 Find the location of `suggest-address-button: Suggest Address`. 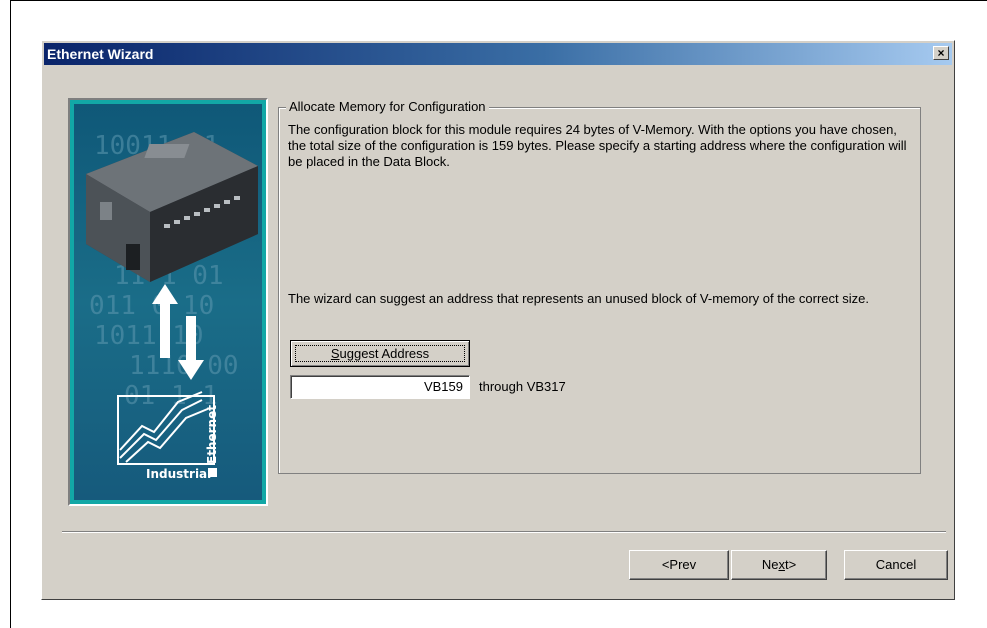

suggest-address-button: Suggest Address is located at coordinates (380, 353).